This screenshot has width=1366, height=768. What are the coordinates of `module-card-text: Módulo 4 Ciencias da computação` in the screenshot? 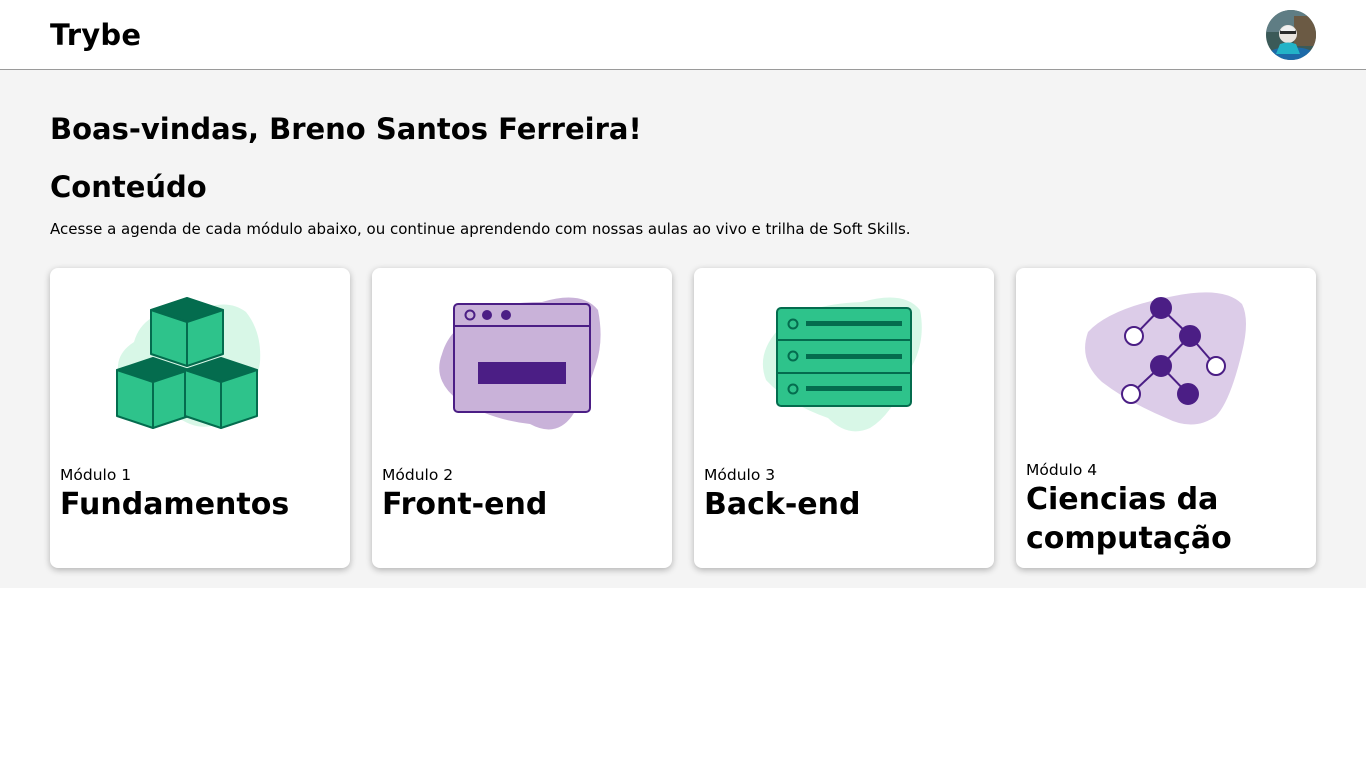 It's located at (1166, 509).